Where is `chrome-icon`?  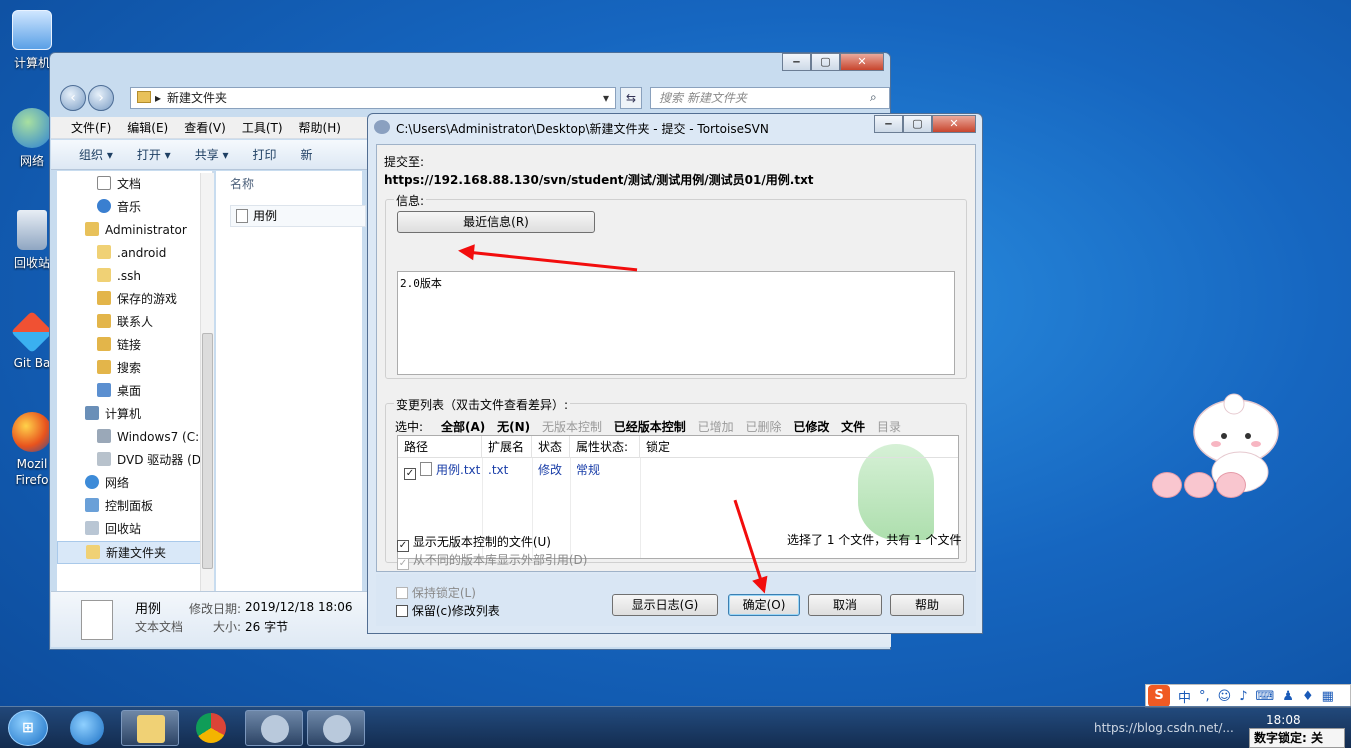 chrome-icon is located at coordinates (211, 728).